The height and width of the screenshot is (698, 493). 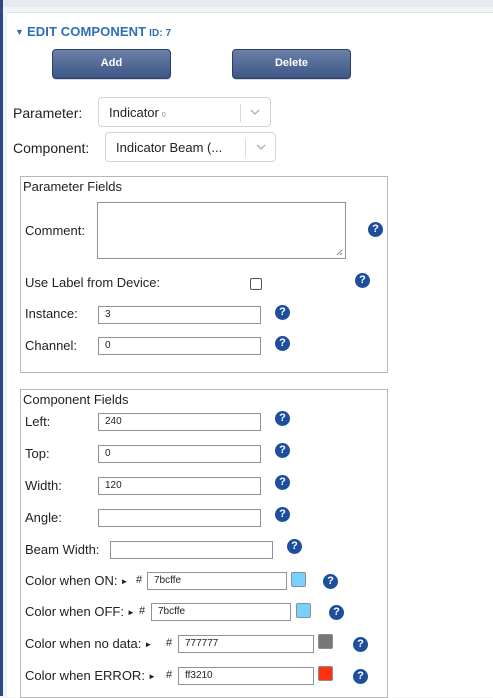 I want to click on top-input: 0, so click(x=179, y=454).